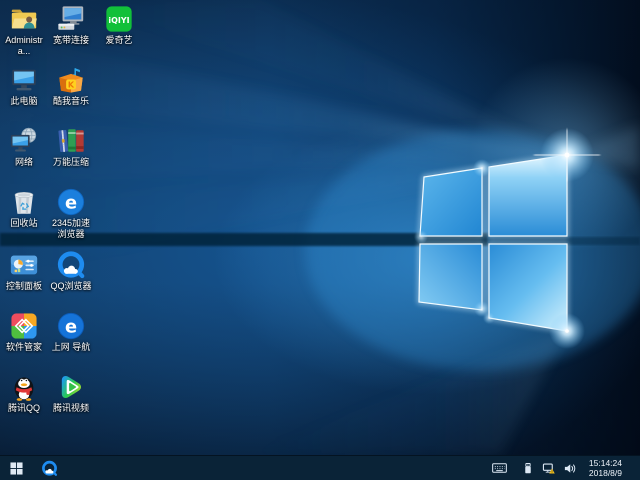 Image resolution: width=640 pixels, height=480 pixels. Describe the element at coordinates (499, 468) in the screenshot. I see `touch-keyboard-icon` at that location.